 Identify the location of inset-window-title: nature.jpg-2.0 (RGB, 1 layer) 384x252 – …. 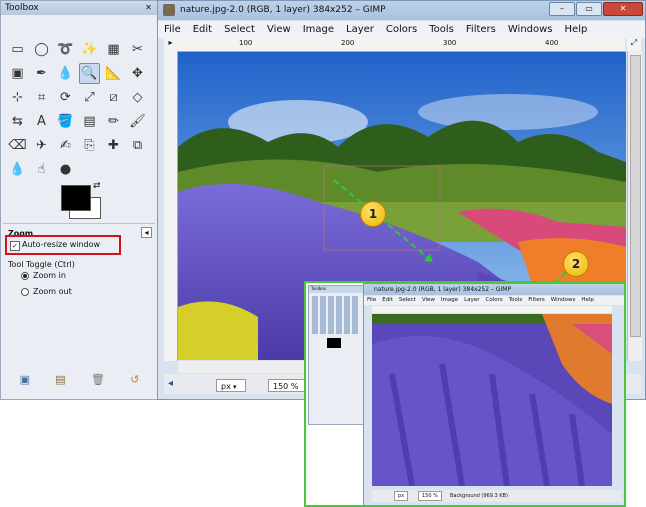
(494, 289).